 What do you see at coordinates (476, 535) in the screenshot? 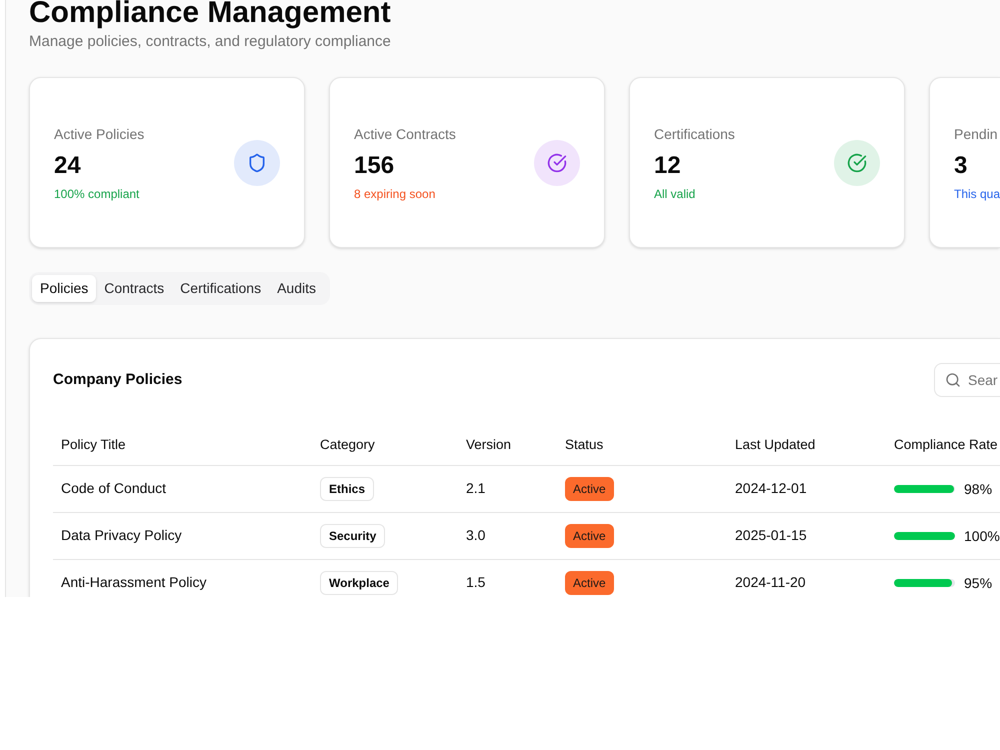
I see `version-text: 3.0` at bounding box center [476, 535].